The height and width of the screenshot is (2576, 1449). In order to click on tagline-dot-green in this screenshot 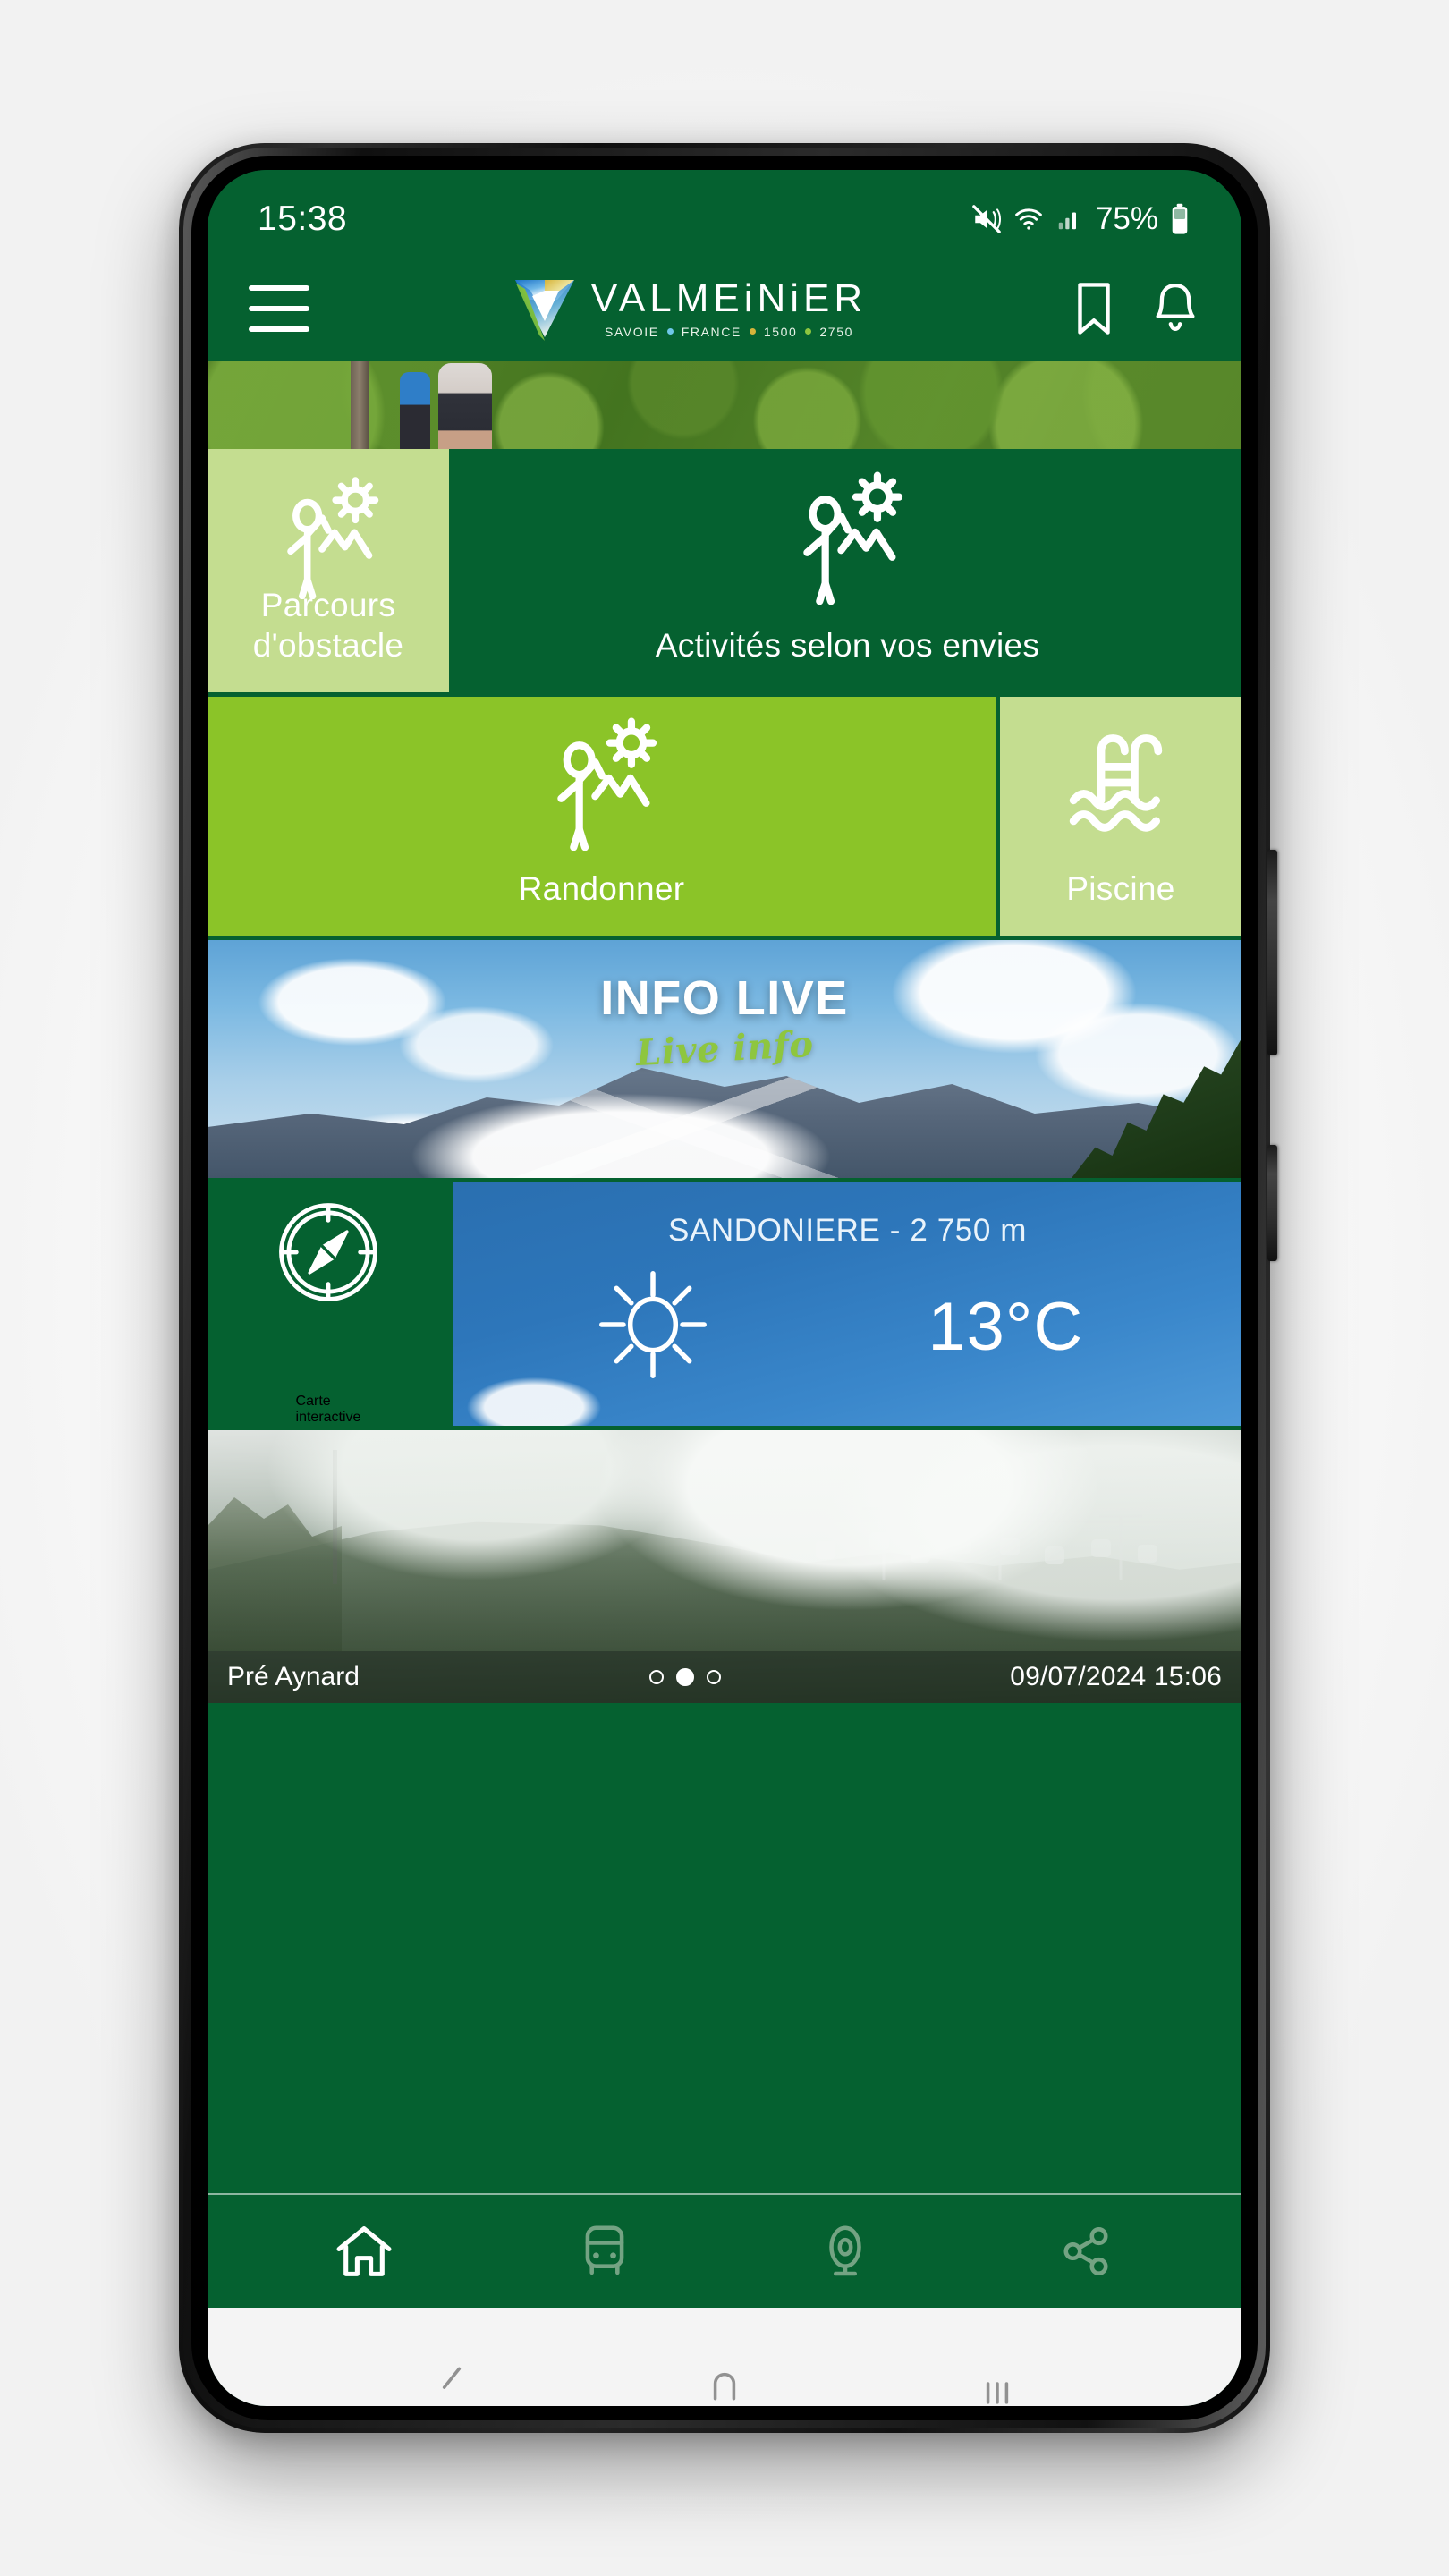, I will do `click(808, 331)`.